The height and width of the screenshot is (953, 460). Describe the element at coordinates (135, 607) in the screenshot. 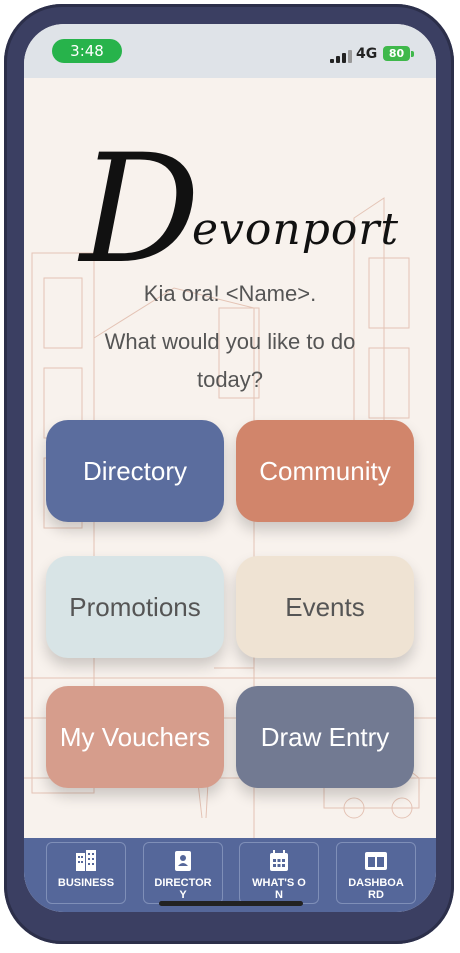

I see `promotions-button: Promotions` at that location.